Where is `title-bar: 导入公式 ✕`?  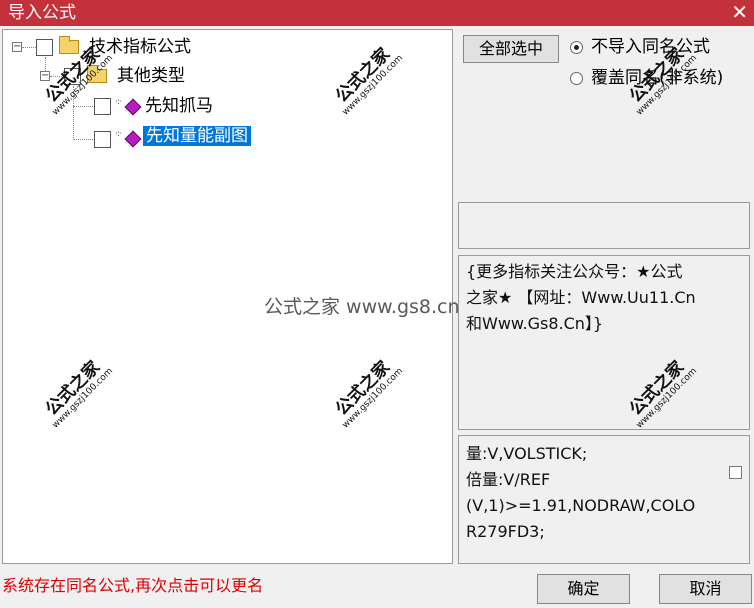
title-bar: 导入公式 ✕ is located at coordinates (377, 13).